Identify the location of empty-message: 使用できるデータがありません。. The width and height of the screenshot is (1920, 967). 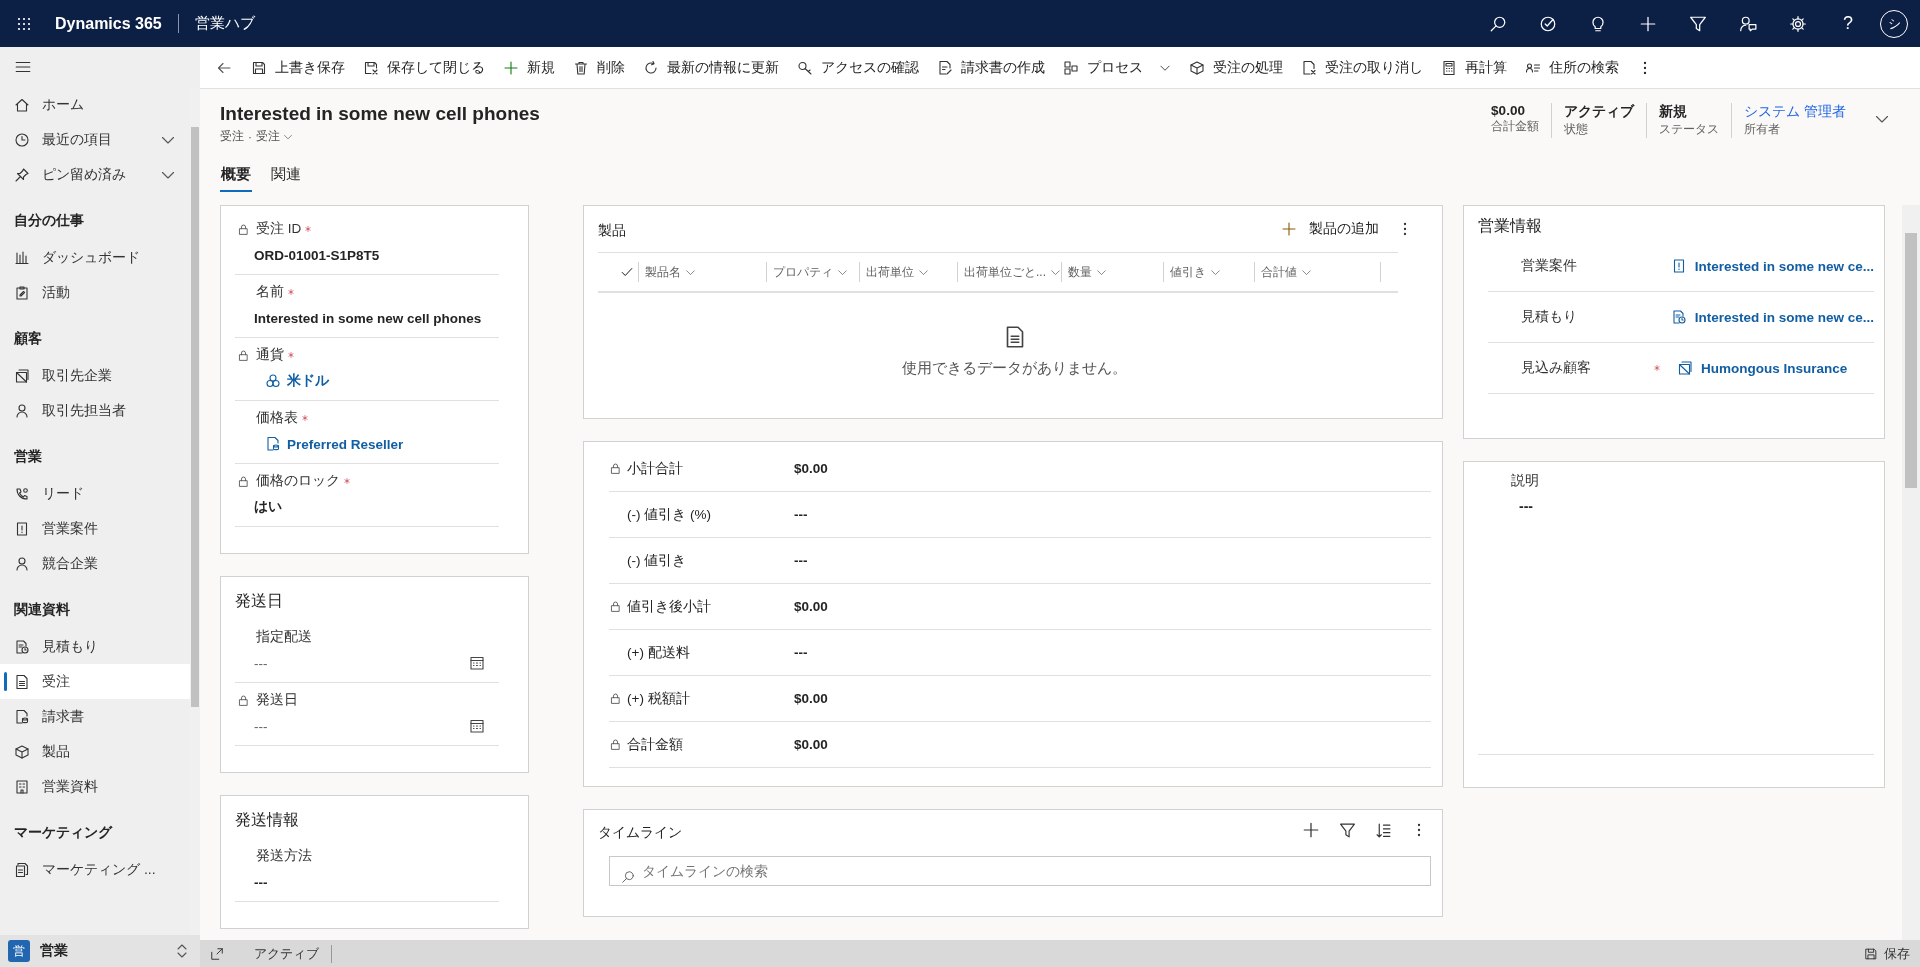
(1014, 368).